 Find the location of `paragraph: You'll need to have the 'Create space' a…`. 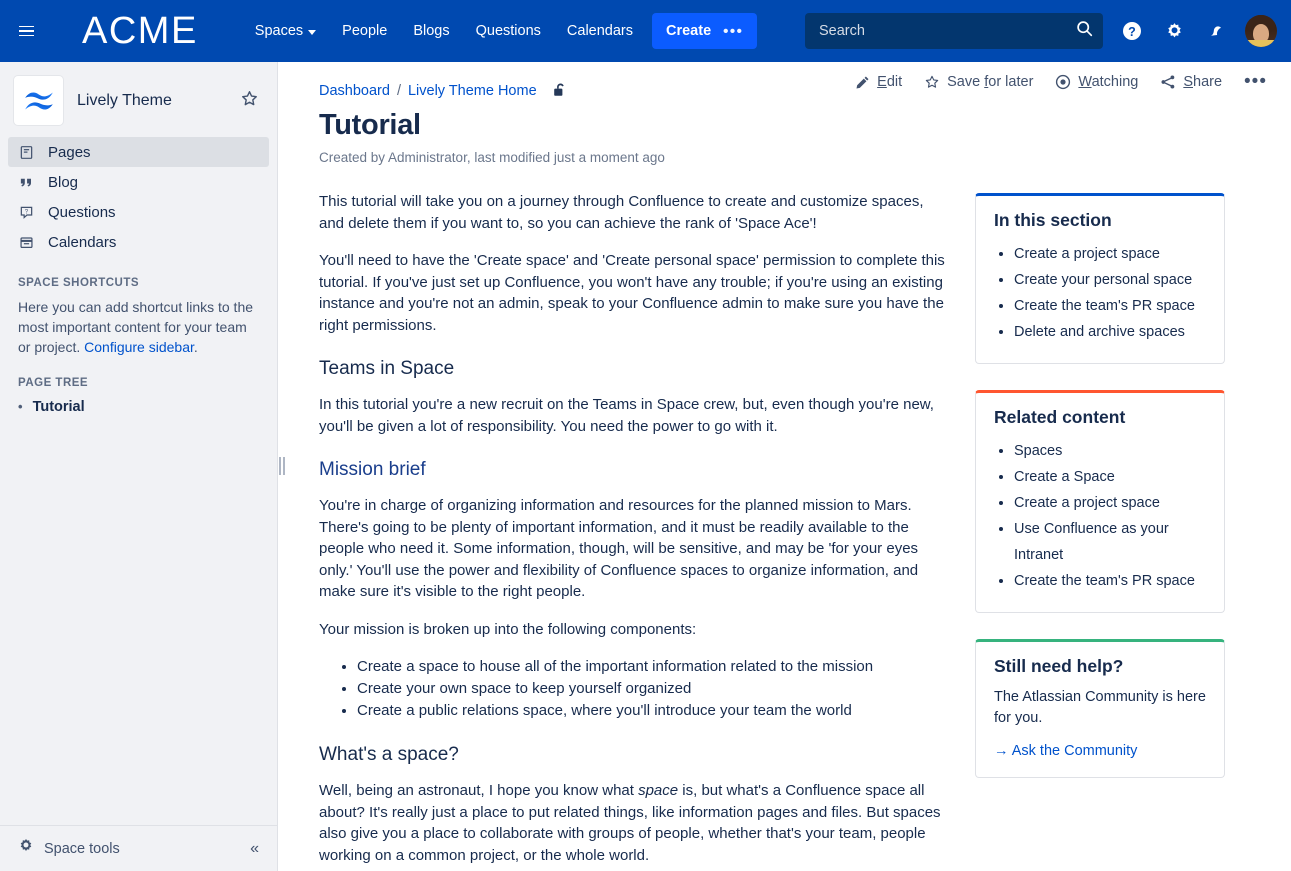

paragraph: You'll need to have the 'Create space' a… is located at coordinates (632, 293).